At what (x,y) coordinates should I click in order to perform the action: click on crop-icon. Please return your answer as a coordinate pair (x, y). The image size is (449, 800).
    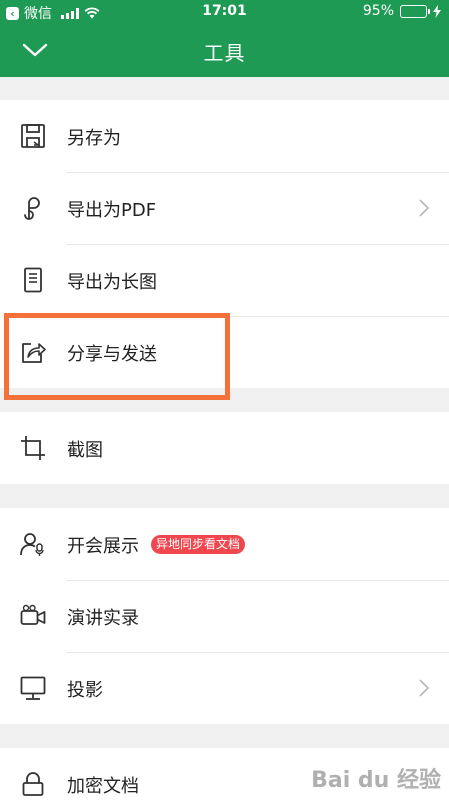
    Looking at the image, I should click on (33, 448).